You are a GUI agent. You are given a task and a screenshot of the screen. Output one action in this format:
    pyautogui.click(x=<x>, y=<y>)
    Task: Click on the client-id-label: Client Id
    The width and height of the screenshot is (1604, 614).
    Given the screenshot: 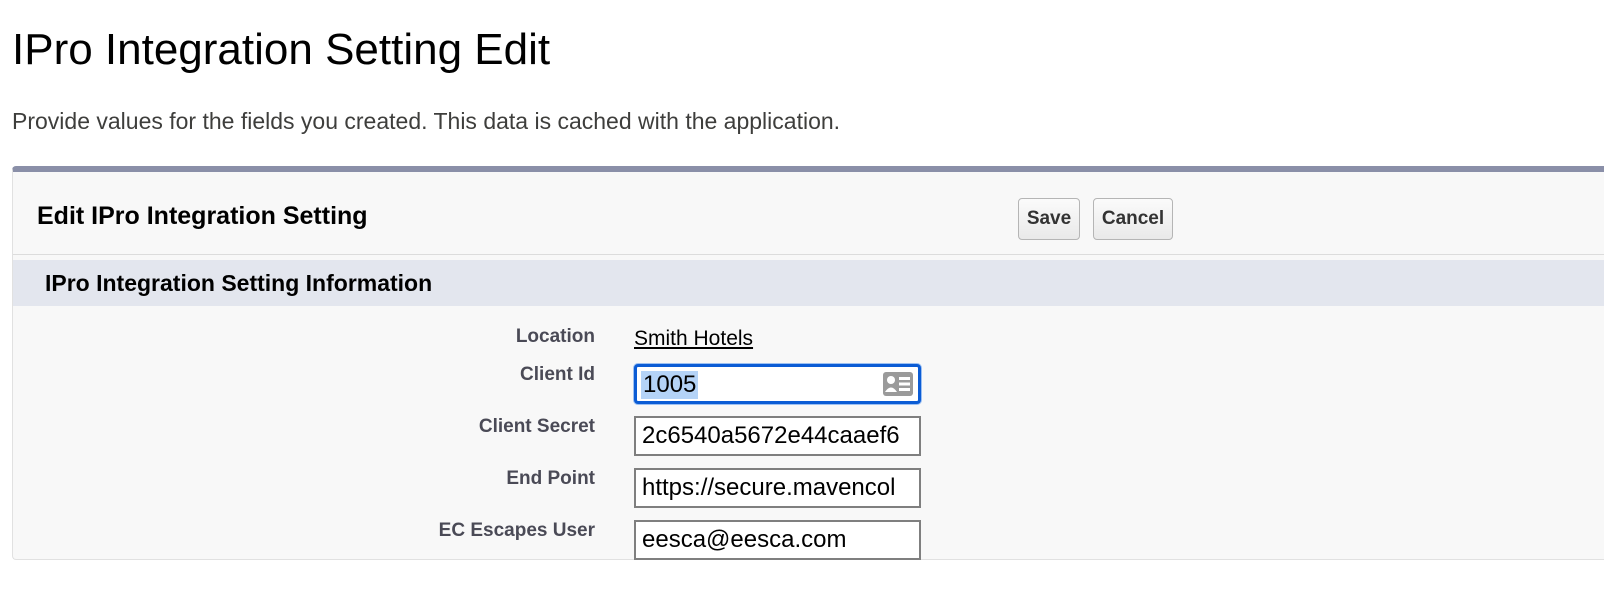 What is the action you would take?
    pyautogui.click(x=557, y=374)
    